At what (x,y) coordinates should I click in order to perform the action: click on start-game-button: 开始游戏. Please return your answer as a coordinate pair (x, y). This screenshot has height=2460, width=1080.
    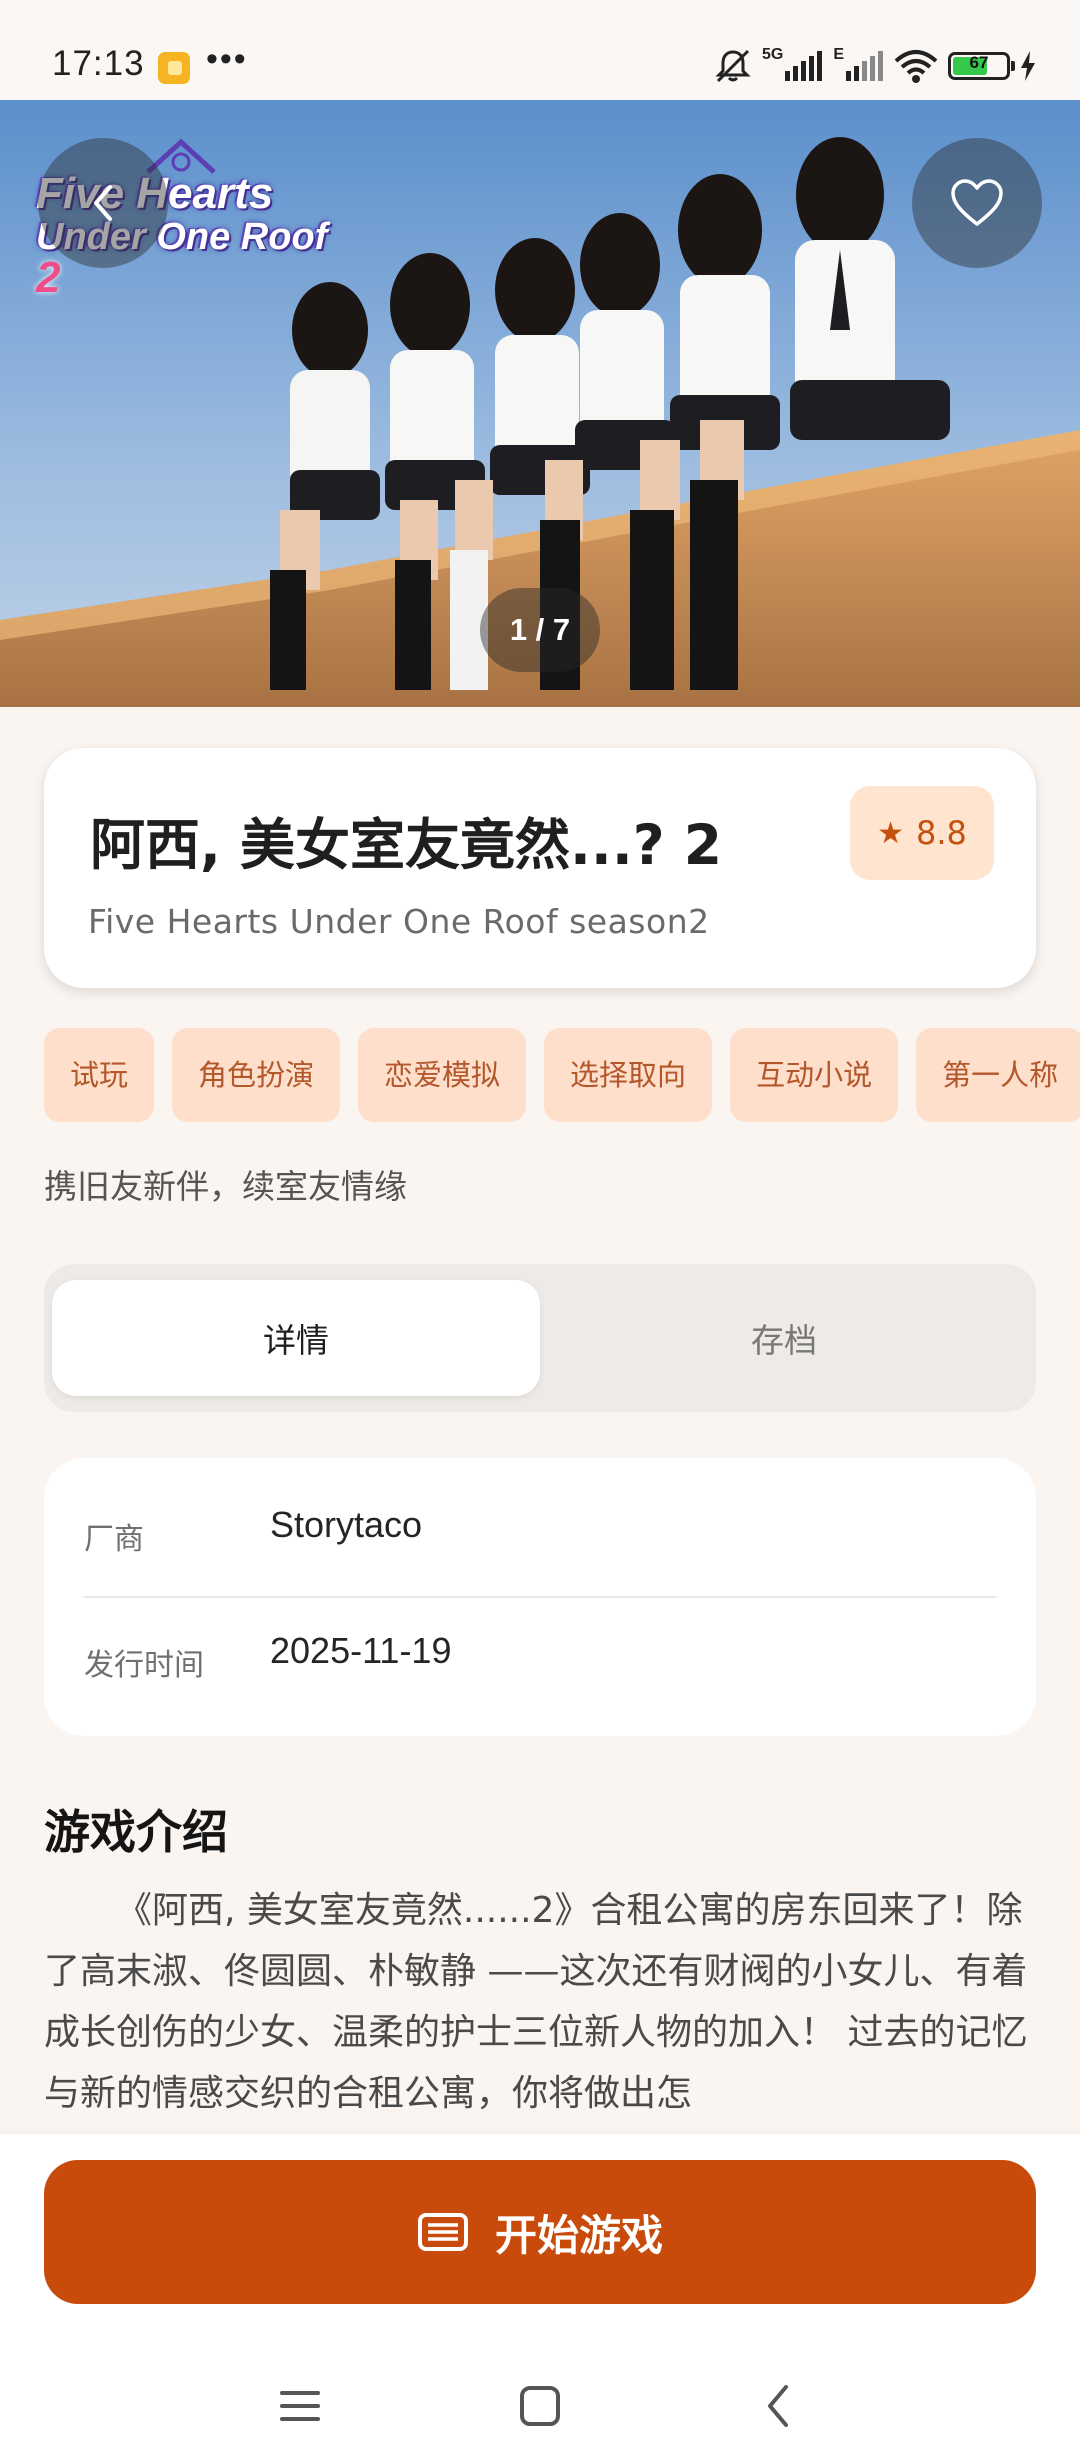
    Looking at the image, I should click on (540, 2232).